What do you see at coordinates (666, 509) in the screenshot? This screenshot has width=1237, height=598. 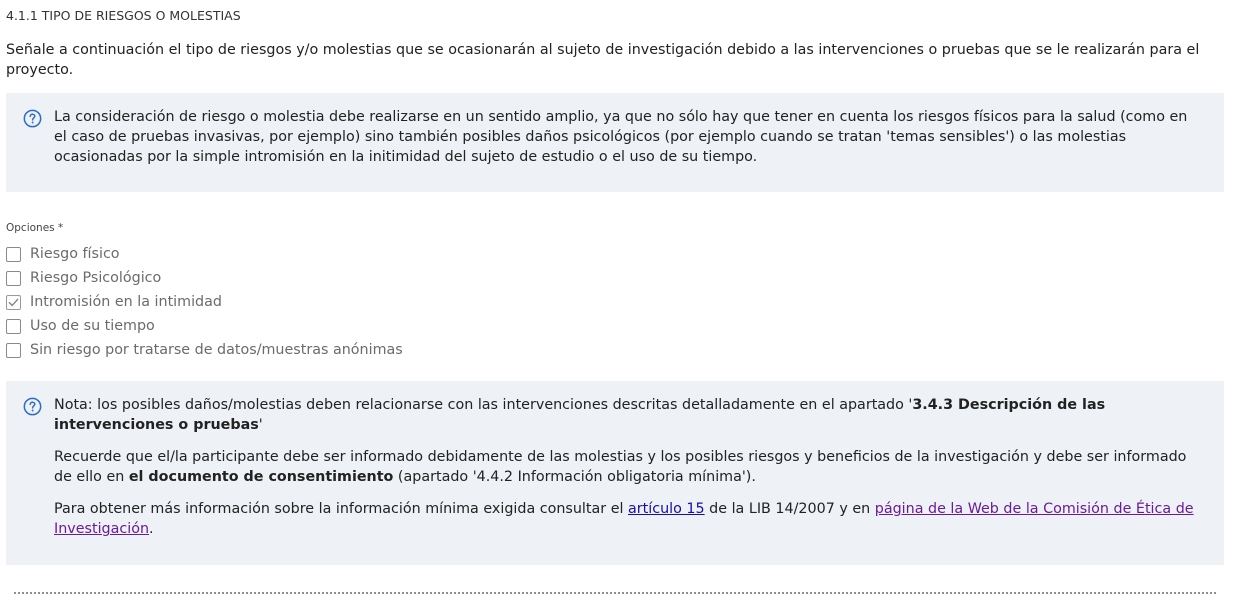 I see `link-articulo-15: artículo 15` at bounding box center [666, 509].